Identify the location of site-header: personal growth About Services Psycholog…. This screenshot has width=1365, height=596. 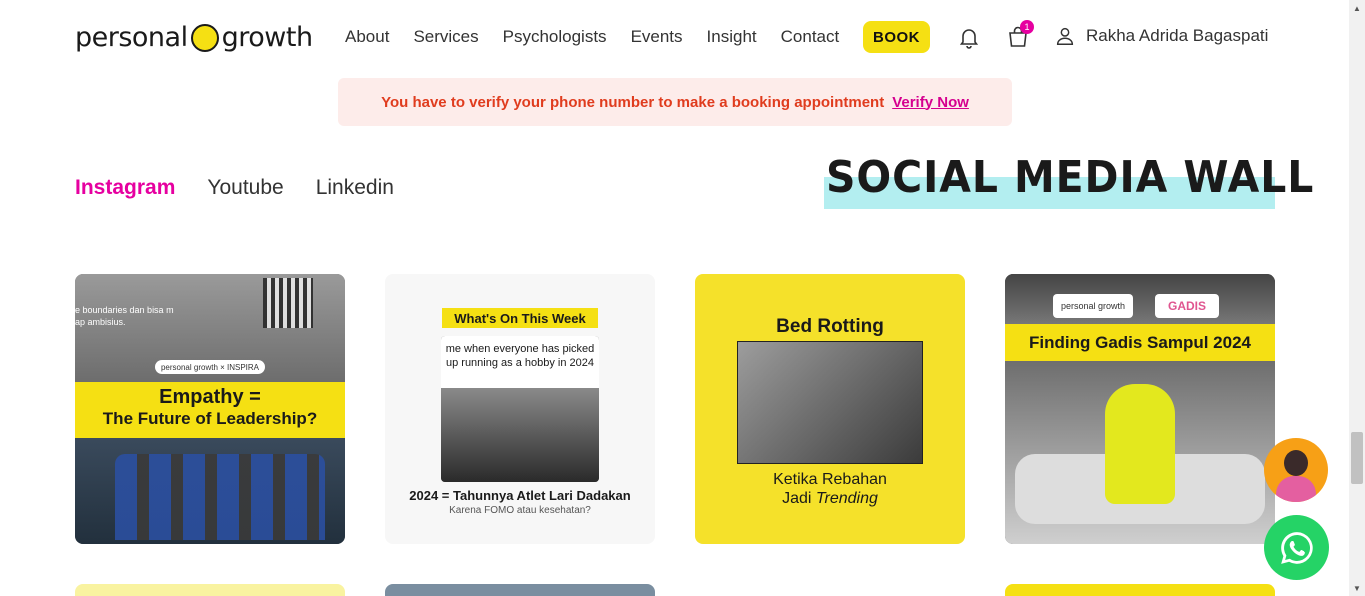
(674, 38).